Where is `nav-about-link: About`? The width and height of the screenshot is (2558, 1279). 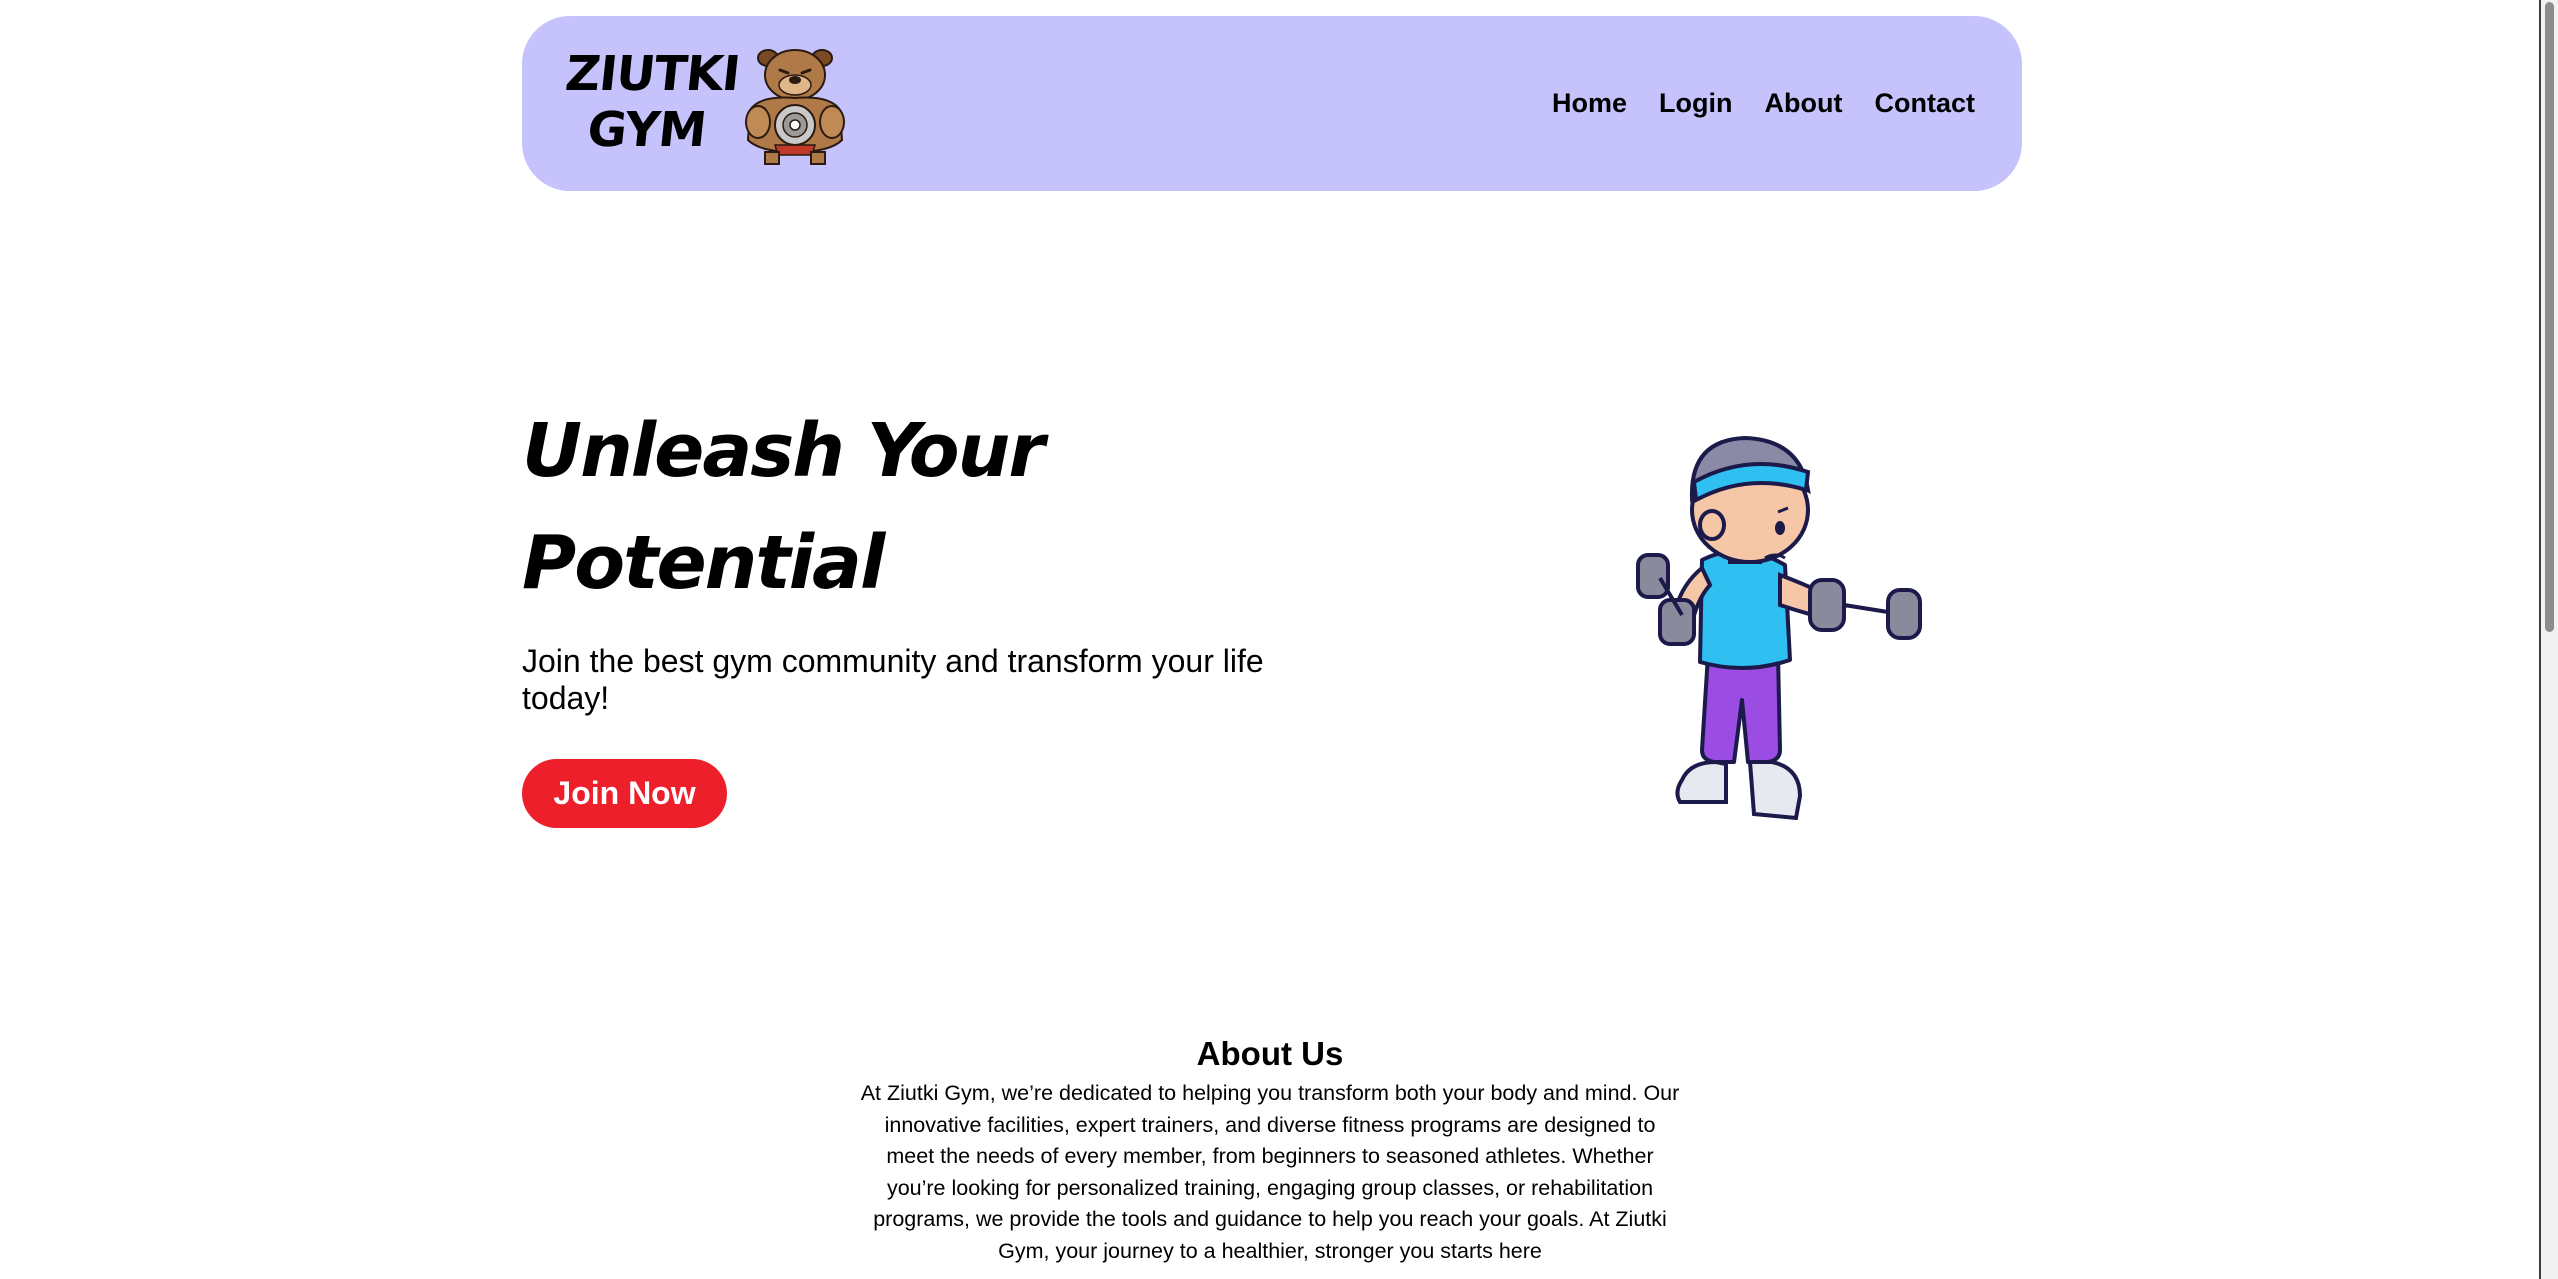
nav-about-link: About is located at coordinates (1804, 103).